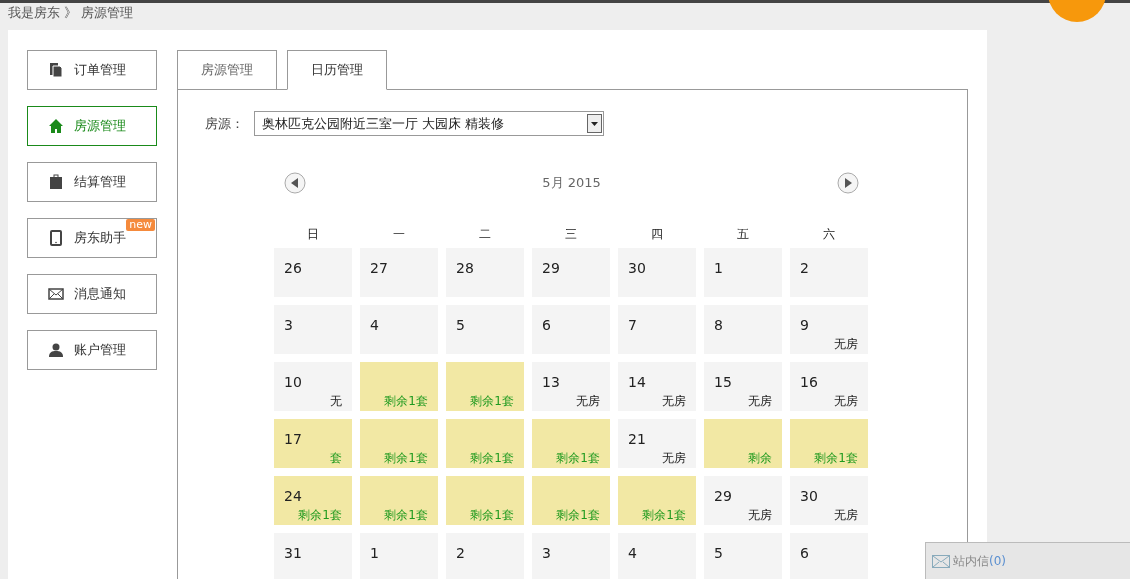  What do you see at coordinates (657, 234) in the screenshot?
I see `weekday-label: 四` at bounding box center [657, 234].